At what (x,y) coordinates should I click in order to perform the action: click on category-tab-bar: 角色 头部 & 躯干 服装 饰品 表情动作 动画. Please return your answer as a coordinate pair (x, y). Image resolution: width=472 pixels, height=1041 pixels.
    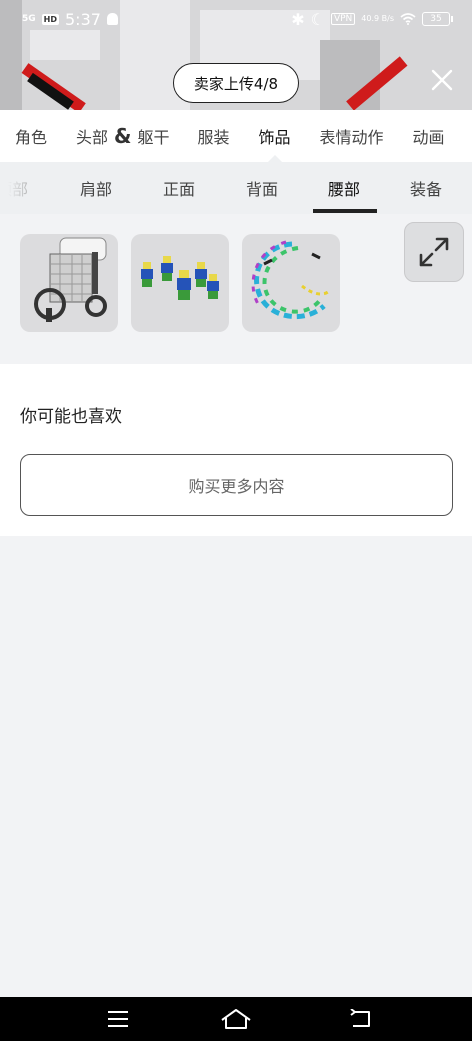
    Looking at the image, I should click on (236, 136).